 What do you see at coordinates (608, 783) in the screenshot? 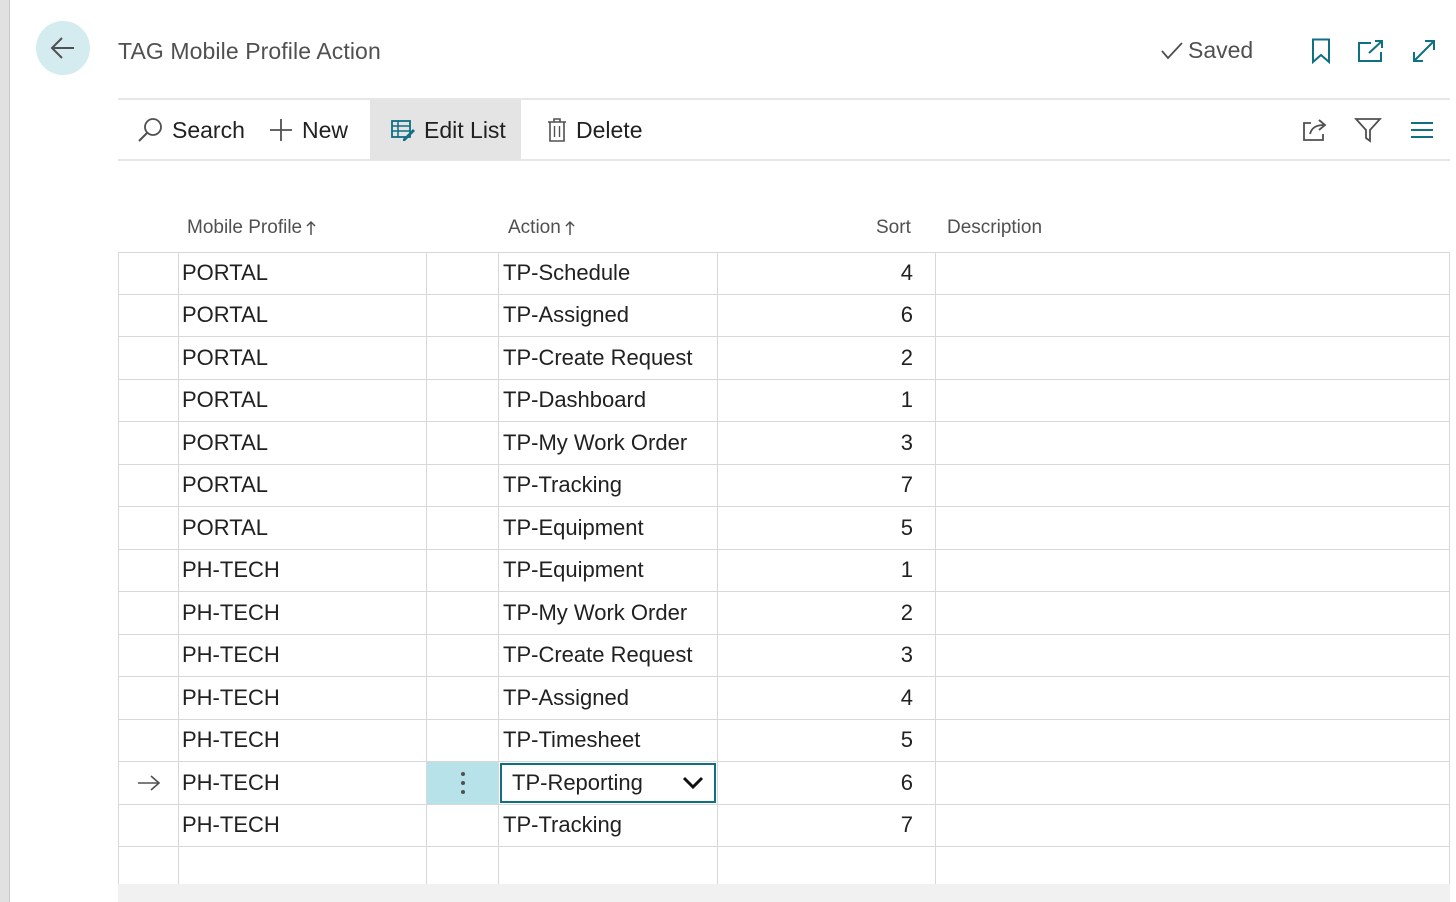
I see `action-cell: TP-Reporting` at bounding box center [608, 783].